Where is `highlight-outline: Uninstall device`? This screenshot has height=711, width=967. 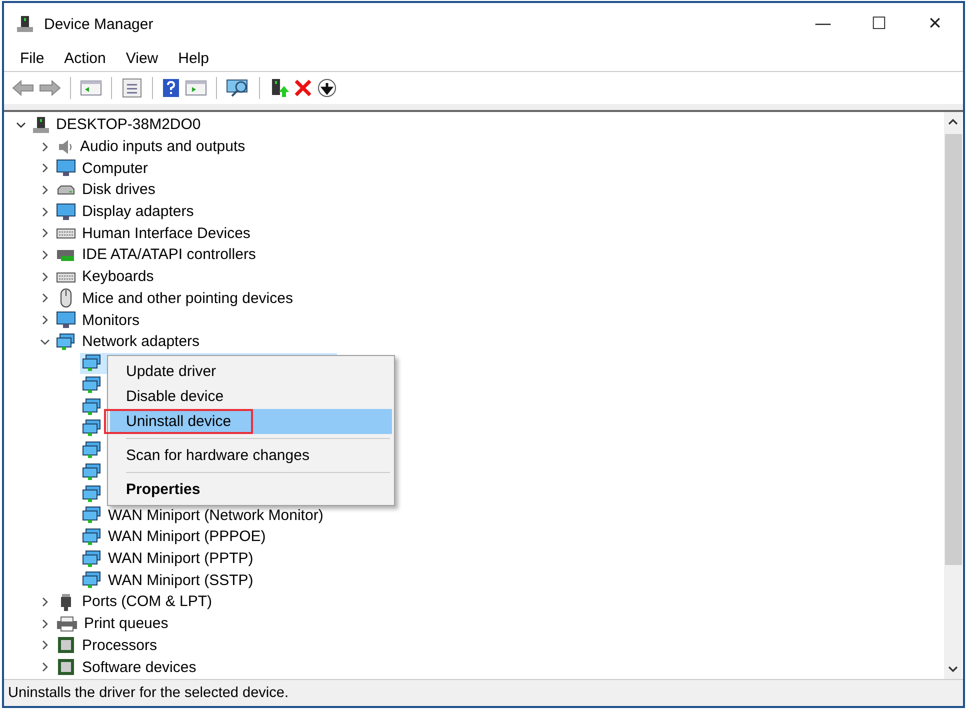 highlight-outline: Uninstall device is located at coordinates (179, 421).